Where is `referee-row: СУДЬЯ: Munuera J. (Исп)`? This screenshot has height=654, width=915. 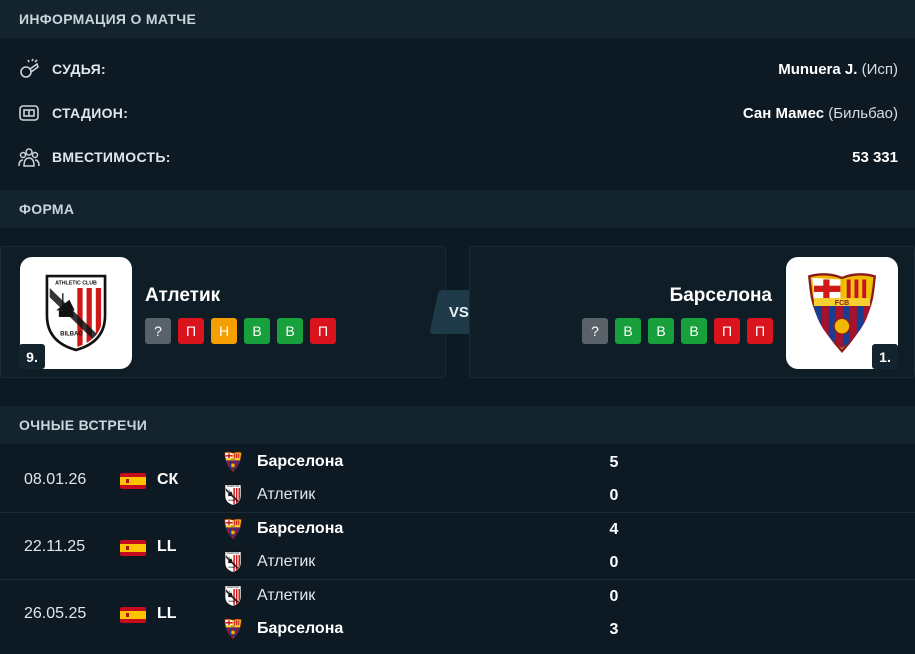 referee-row: СУДЬЯ: Munuera J. (Исп) is located at coordinates (457, 69).